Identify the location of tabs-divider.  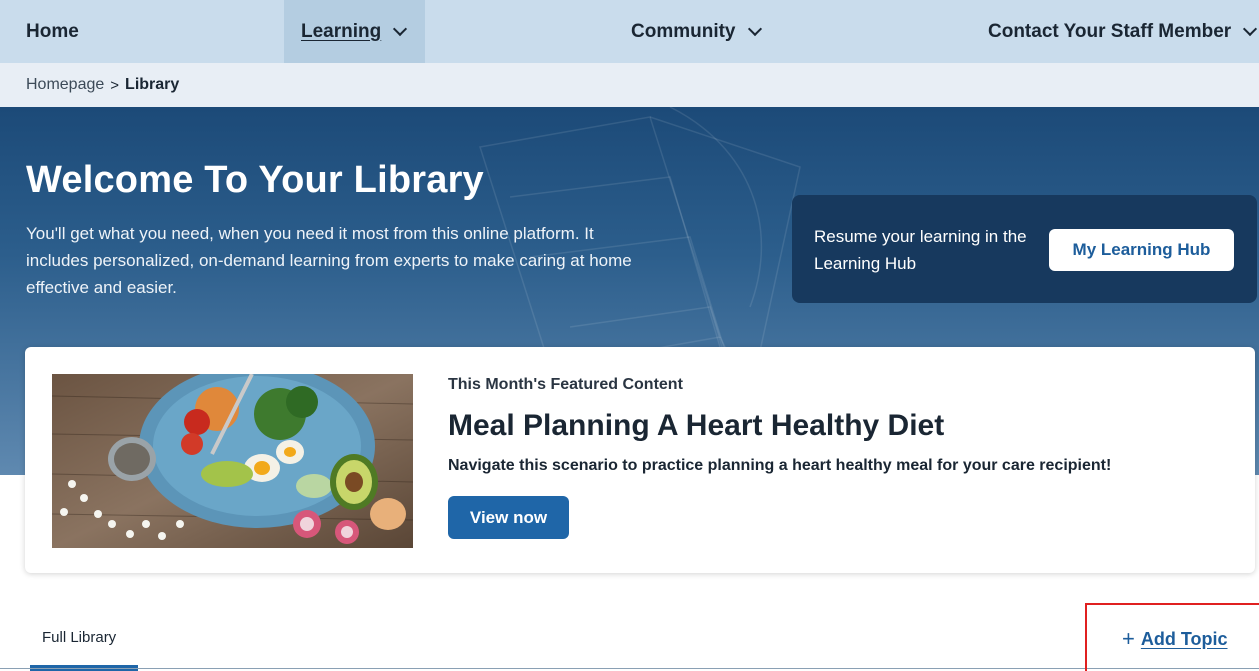
(629, 668).